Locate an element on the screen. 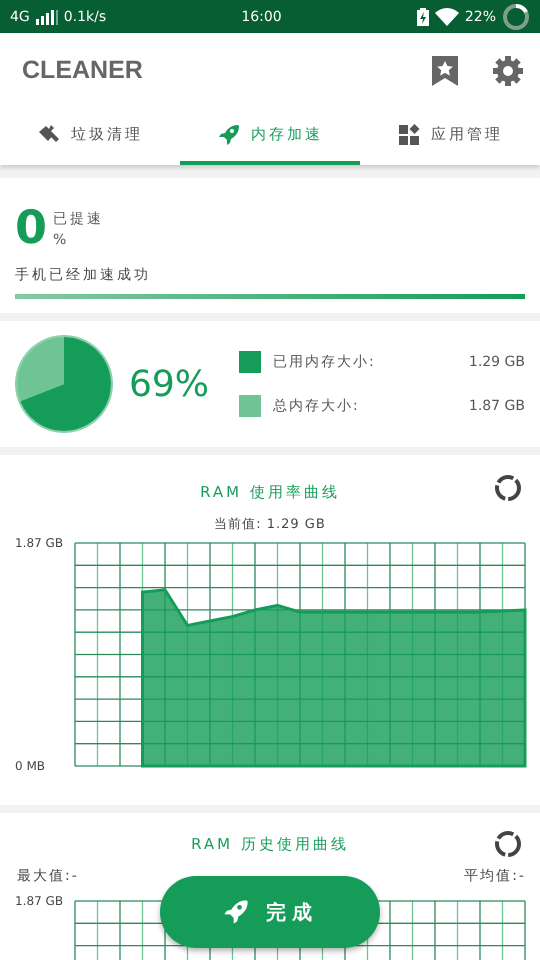 This screenshot has height=960, width=540. boost-value: 0 is located at coordinates (31, 227).